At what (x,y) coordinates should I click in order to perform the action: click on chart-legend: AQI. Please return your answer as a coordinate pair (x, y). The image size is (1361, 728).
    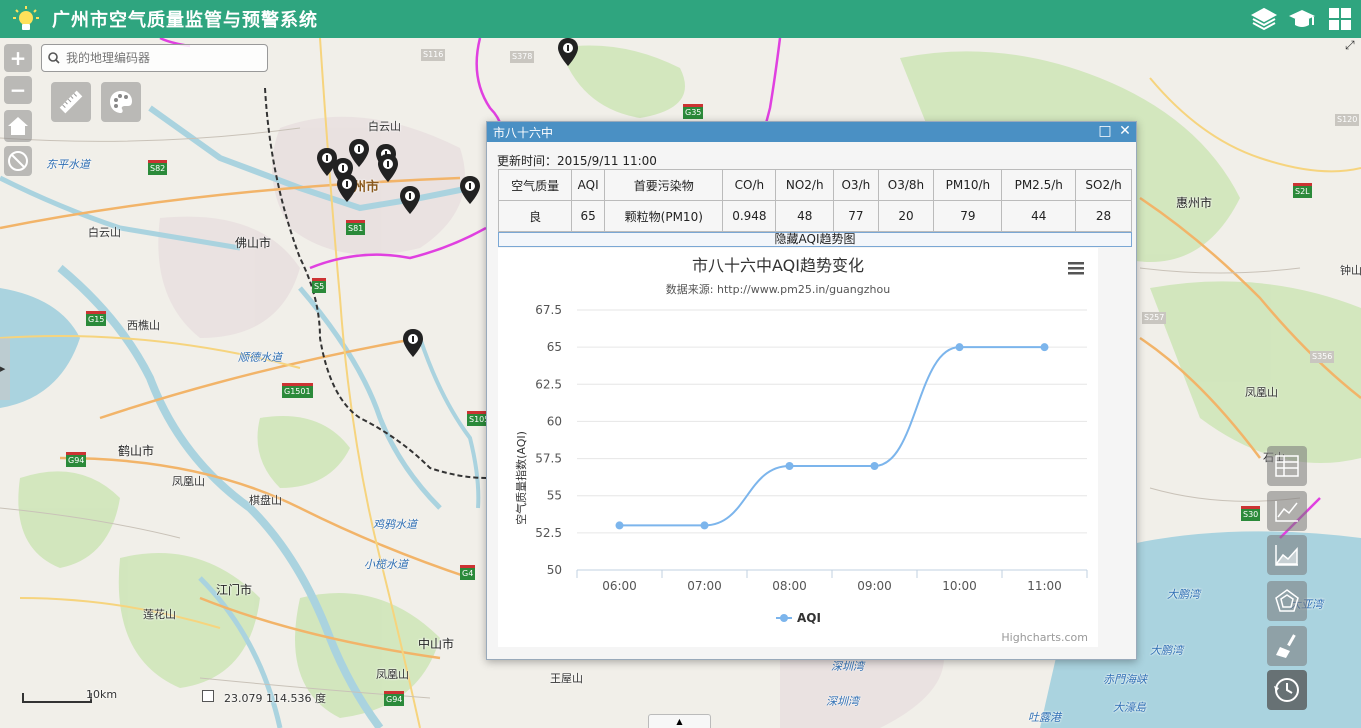
    Looking at the image, I should click on (798, 618).